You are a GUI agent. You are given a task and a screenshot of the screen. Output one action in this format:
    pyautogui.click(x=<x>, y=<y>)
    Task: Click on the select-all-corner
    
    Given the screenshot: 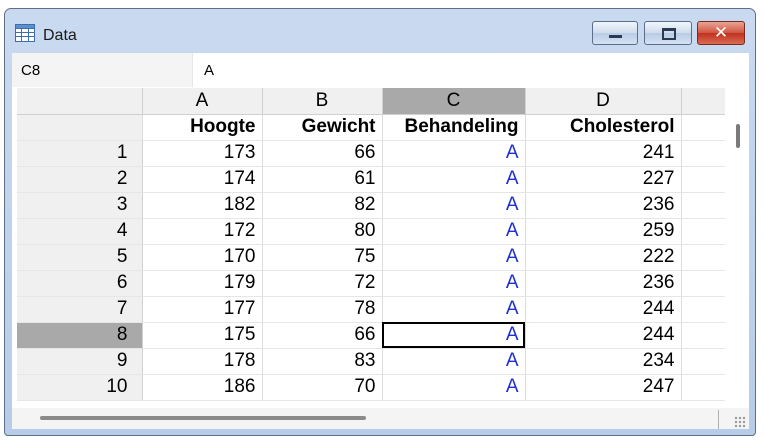 What is the action you would take?
    pyautogui.click(x=80, y=101)
    